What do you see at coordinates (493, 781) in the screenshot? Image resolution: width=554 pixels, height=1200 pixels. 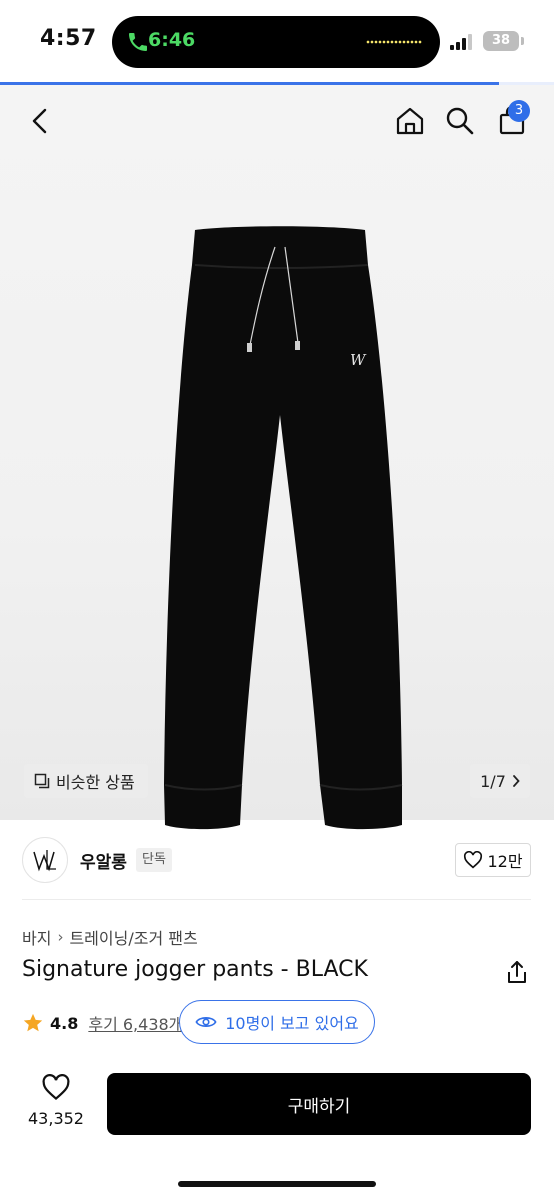 I see `image-pager-label: 1/7` at bounding box center [493, 781].